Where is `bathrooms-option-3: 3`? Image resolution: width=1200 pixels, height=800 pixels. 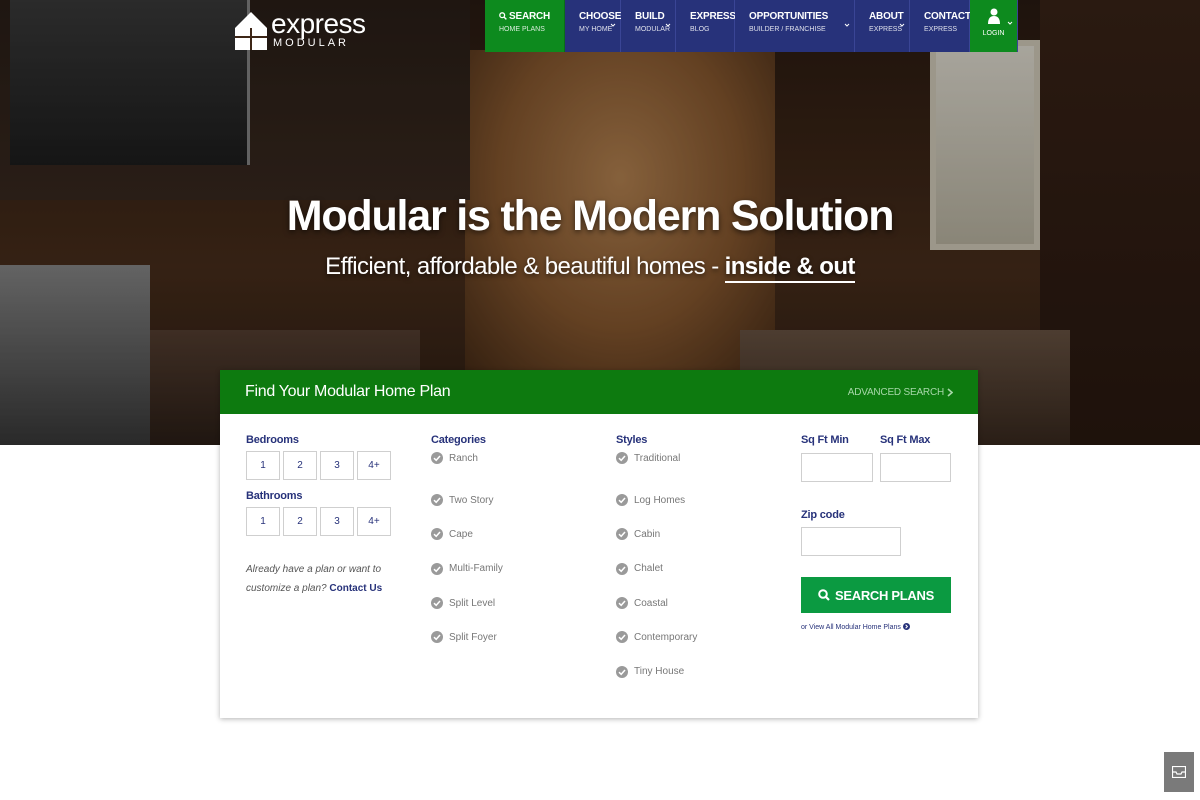 bathrooms-option-3: 3 is located at coordinates (337, 521).